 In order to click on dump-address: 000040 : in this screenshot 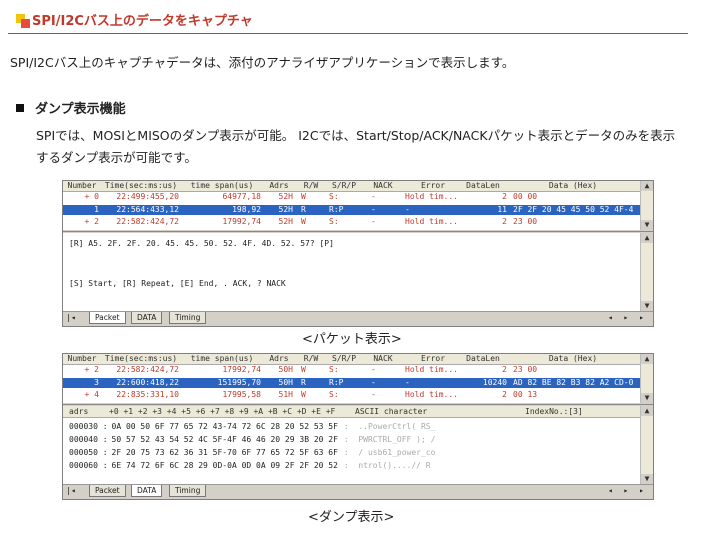, I will do `click(88, 439)`.